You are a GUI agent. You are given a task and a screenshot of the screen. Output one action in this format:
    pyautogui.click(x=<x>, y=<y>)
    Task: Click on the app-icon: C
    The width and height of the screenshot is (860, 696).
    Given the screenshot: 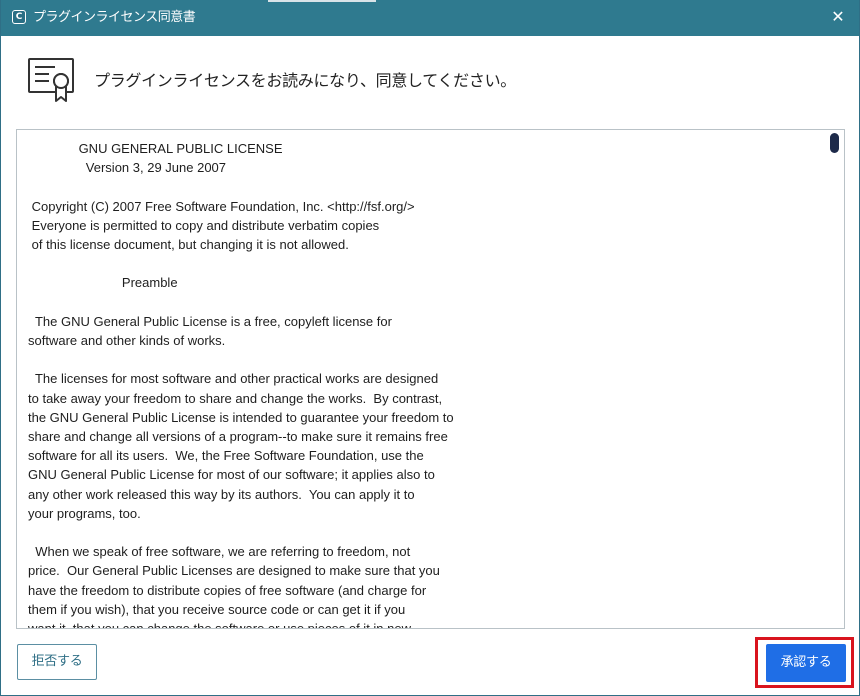 What is the action you would take?
    pyautogui.click(x=19, y=17)
    